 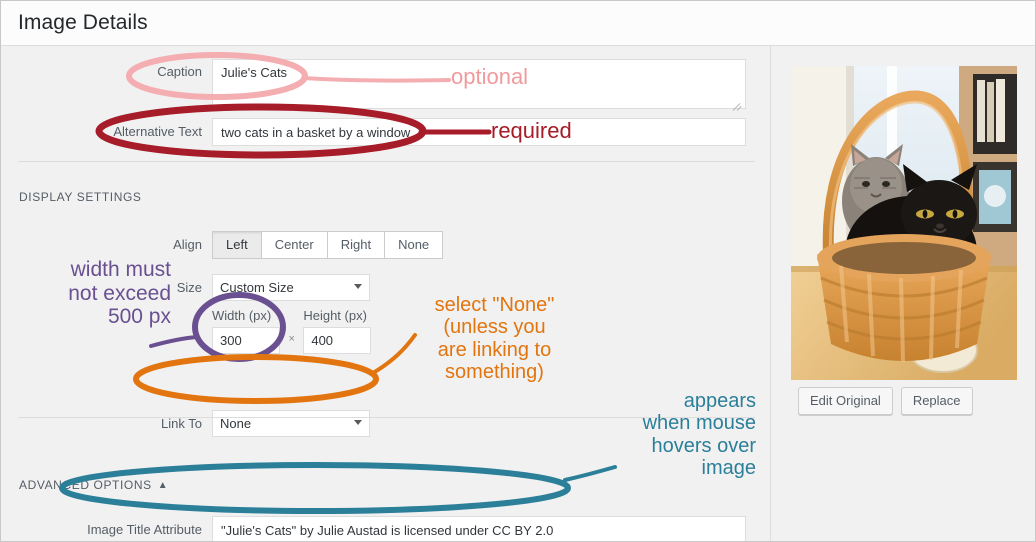 I want to click on page-title: Image Details, so click(x=83, y=22).